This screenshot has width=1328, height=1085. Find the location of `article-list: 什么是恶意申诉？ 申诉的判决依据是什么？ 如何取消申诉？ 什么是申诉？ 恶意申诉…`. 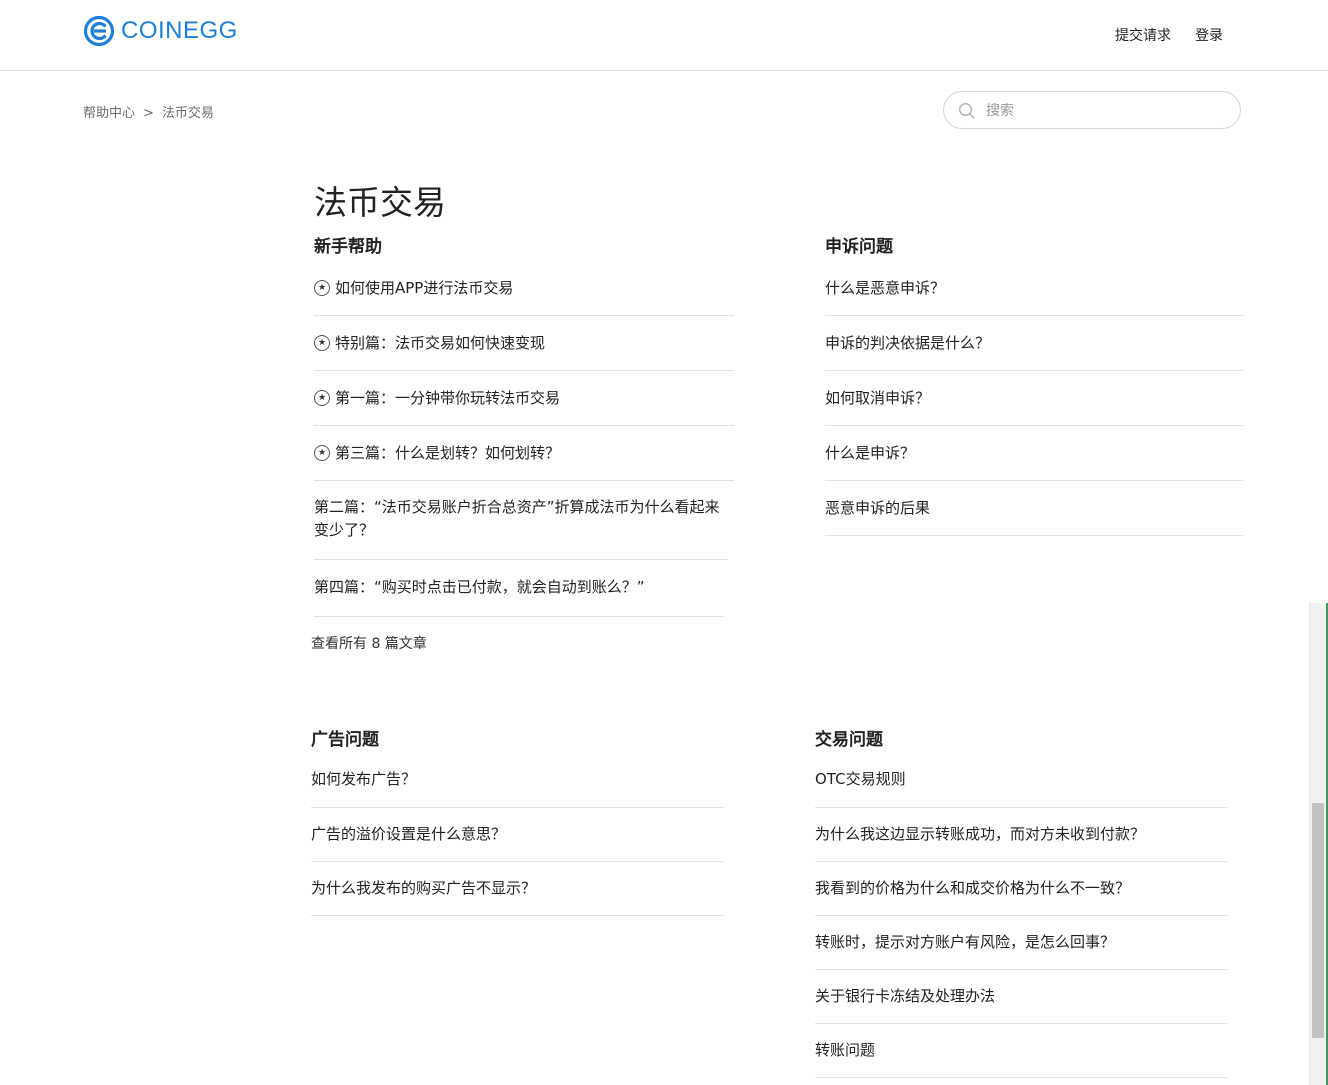

article-list: 什么是恶意申诉？ 申诉的判决依据是什么？ 如何取消申诉？ 什么是申诉？ 恶意申诉… is located at coordinates (1034, 398).